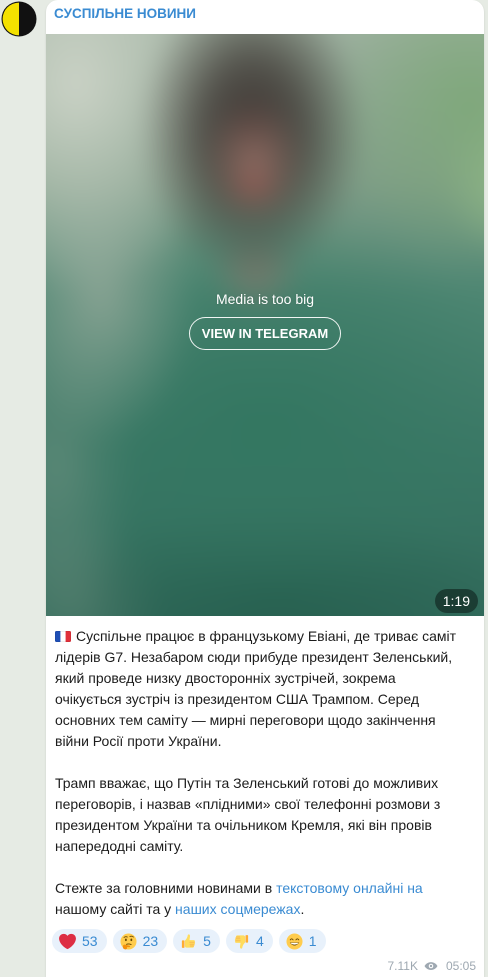  I want to click on reaction-count: 5, so click(207, 941).